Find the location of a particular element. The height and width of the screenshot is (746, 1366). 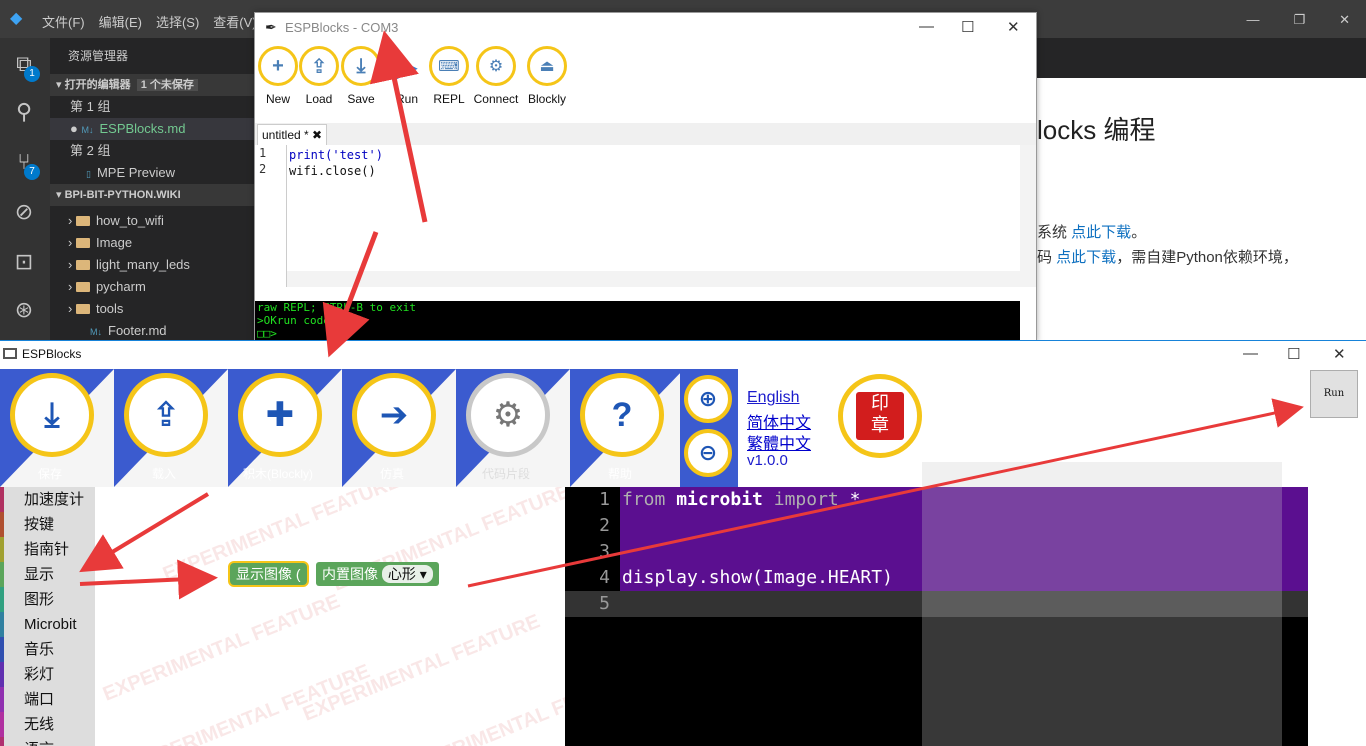

folder-pycharm: › pycharm is located at coordinates (155, 287).